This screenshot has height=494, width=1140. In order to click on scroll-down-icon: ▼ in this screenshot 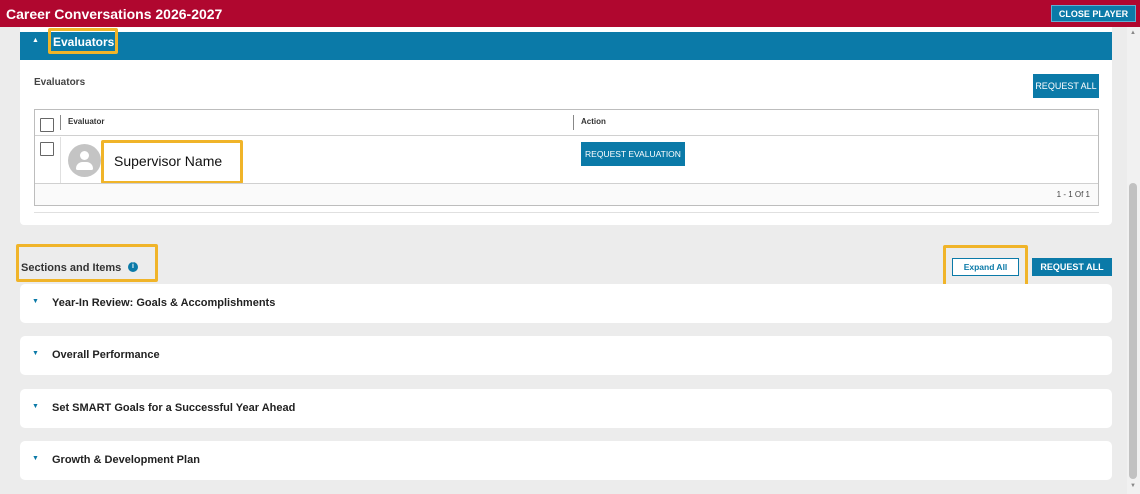, I will do `click(1133, 486)`.